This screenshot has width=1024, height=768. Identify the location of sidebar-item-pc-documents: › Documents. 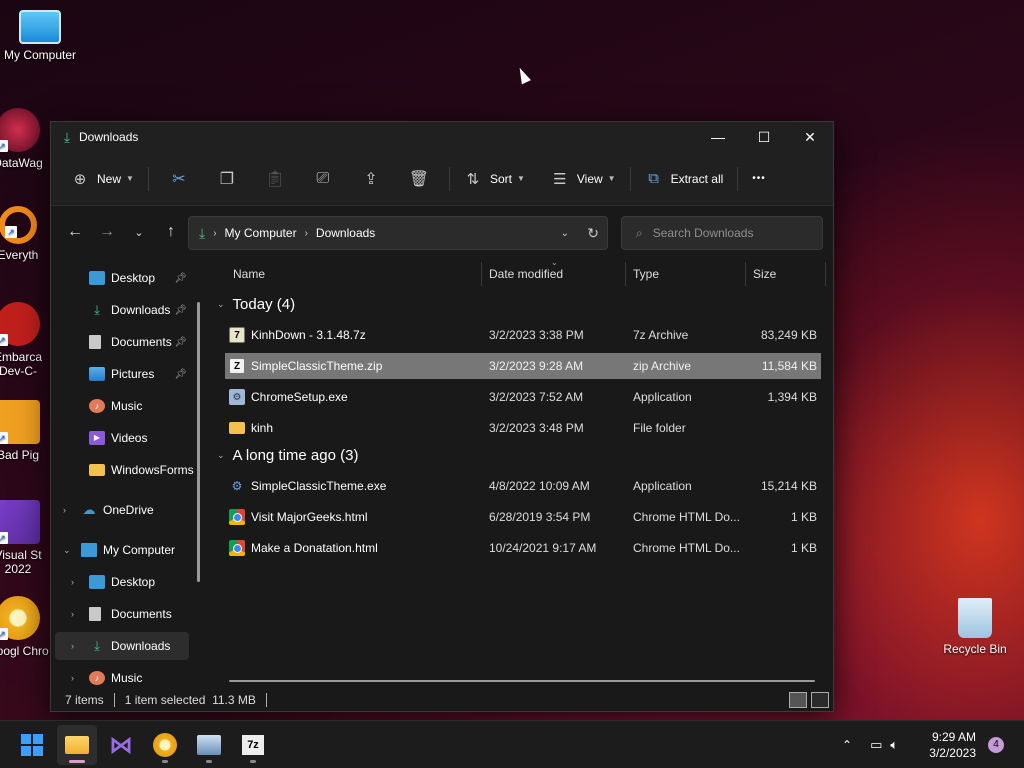
(126, 614).